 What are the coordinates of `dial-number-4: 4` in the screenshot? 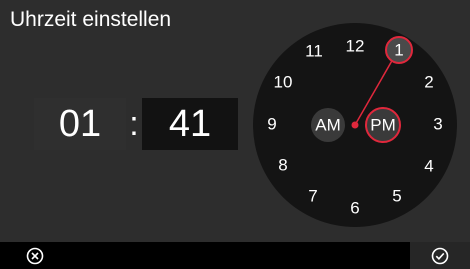 It's located at (428, 165).